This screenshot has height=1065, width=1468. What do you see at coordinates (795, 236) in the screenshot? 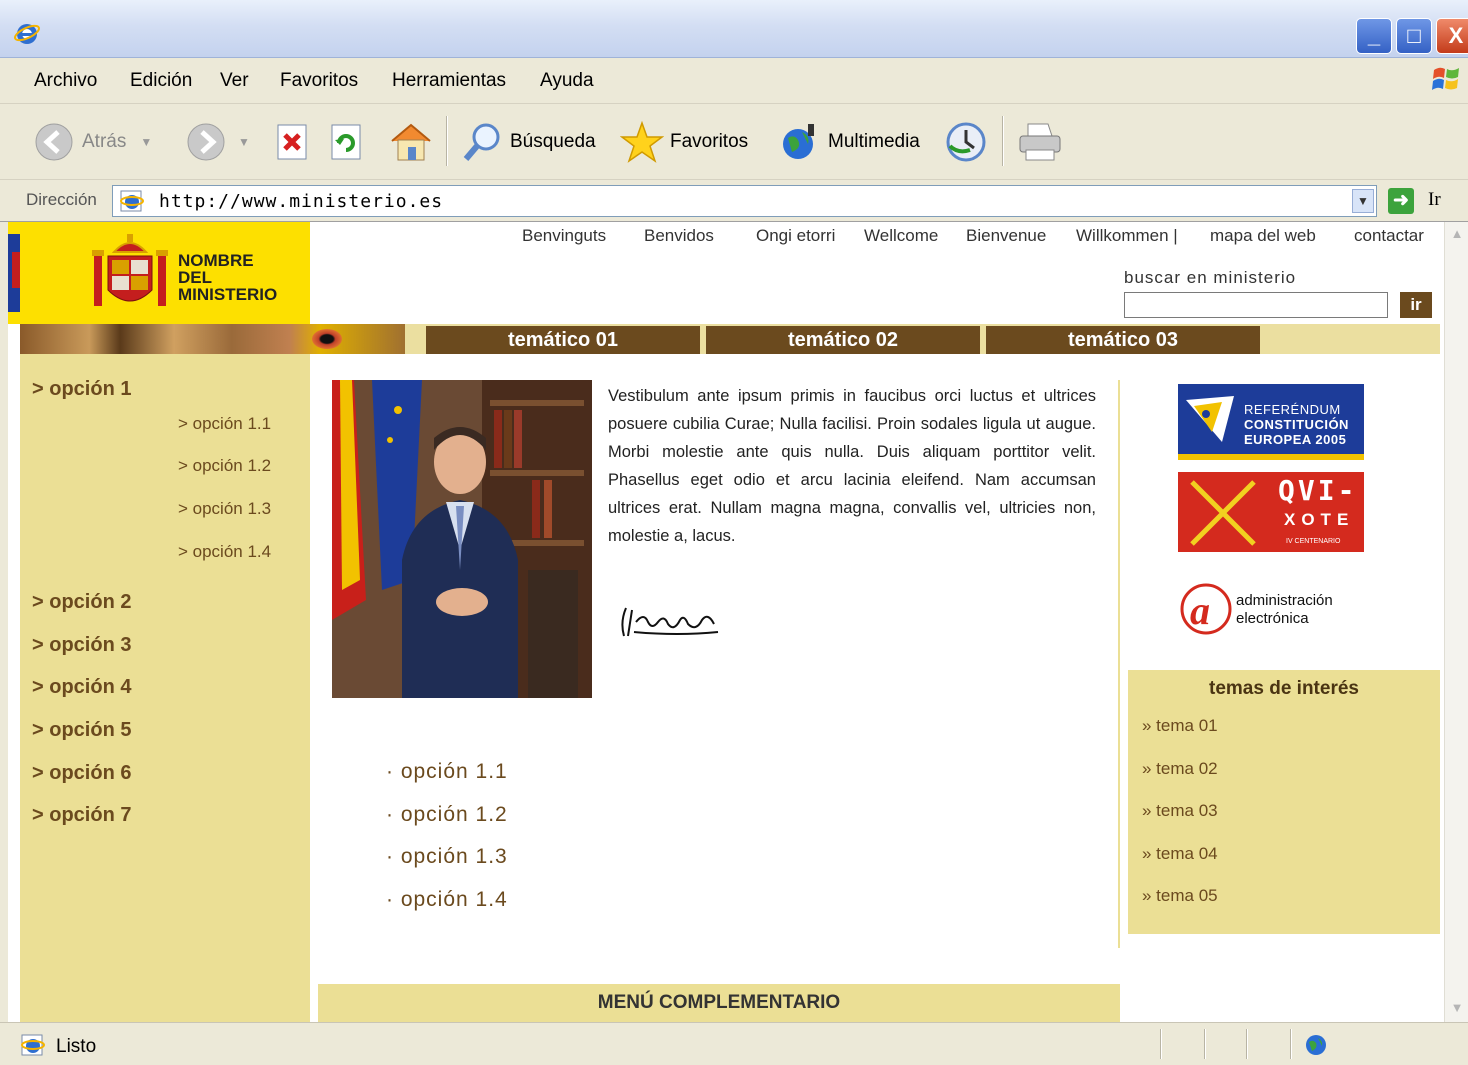
I see `link-ongi-etorri: Ongi etorri` at bounding box center [795, 236].